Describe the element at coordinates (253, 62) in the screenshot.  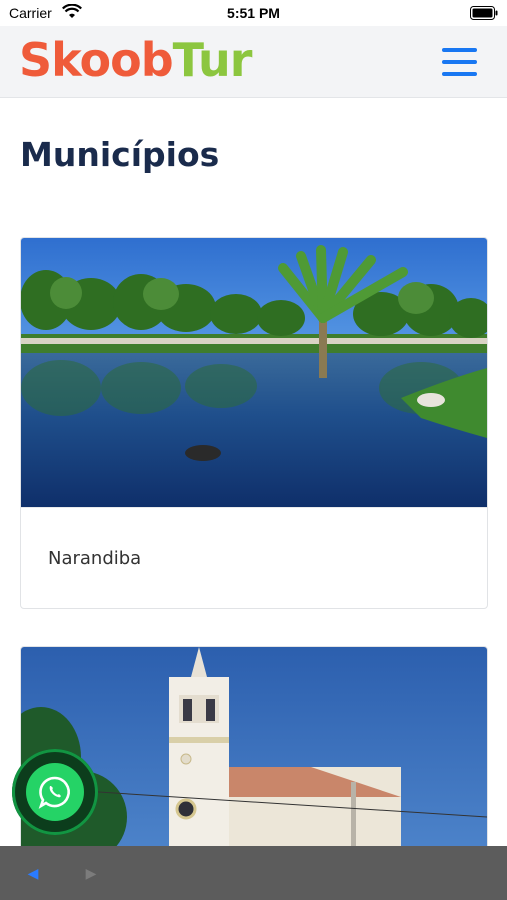
I see `app-header: Skoob Tur` at that location.